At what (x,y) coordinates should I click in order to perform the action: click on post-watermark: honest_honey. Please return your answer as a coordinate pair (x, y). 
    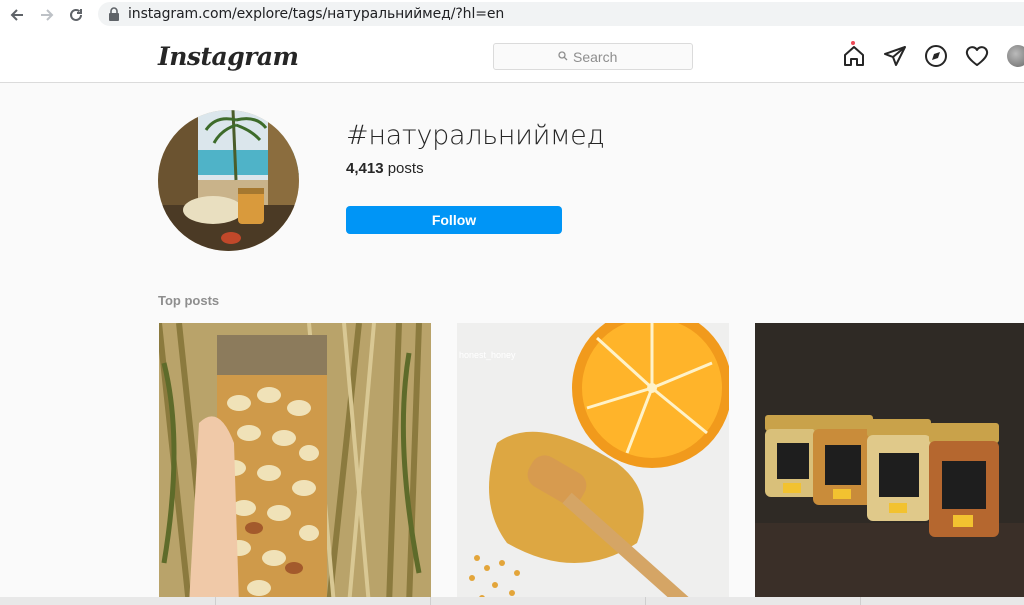
    Looking at the image, I should click on (487, 355).